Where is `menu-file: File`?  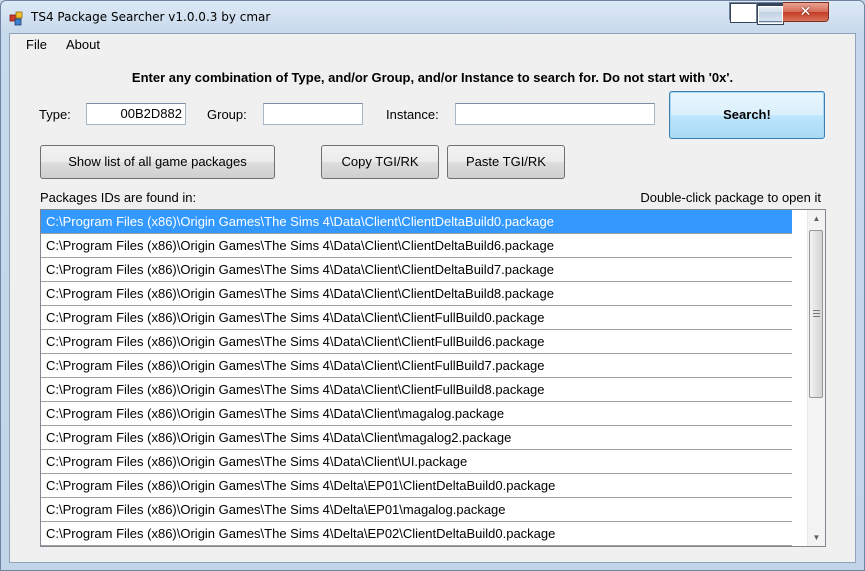
menu-file: File is located at coordinates (36, 44).